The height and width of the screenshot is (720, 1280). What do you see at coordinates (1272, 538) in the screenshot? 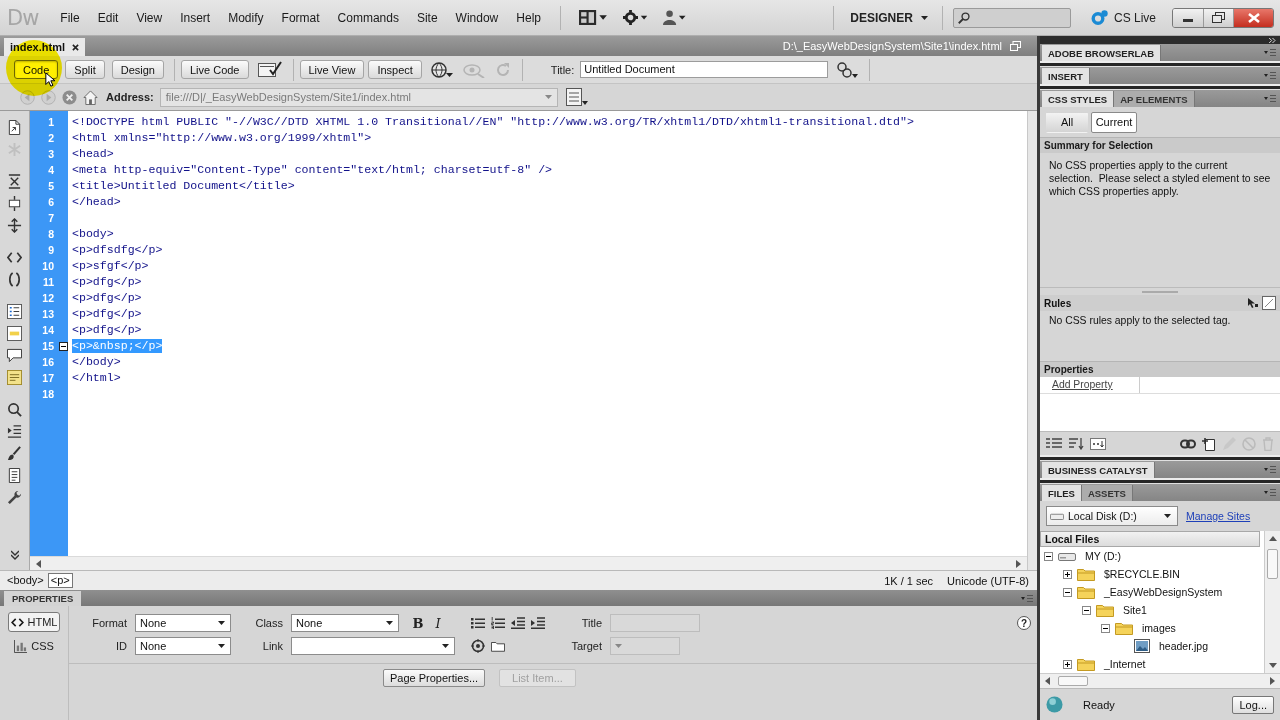
I see `scroll-up-icon` at bounding box center [1272, 538].